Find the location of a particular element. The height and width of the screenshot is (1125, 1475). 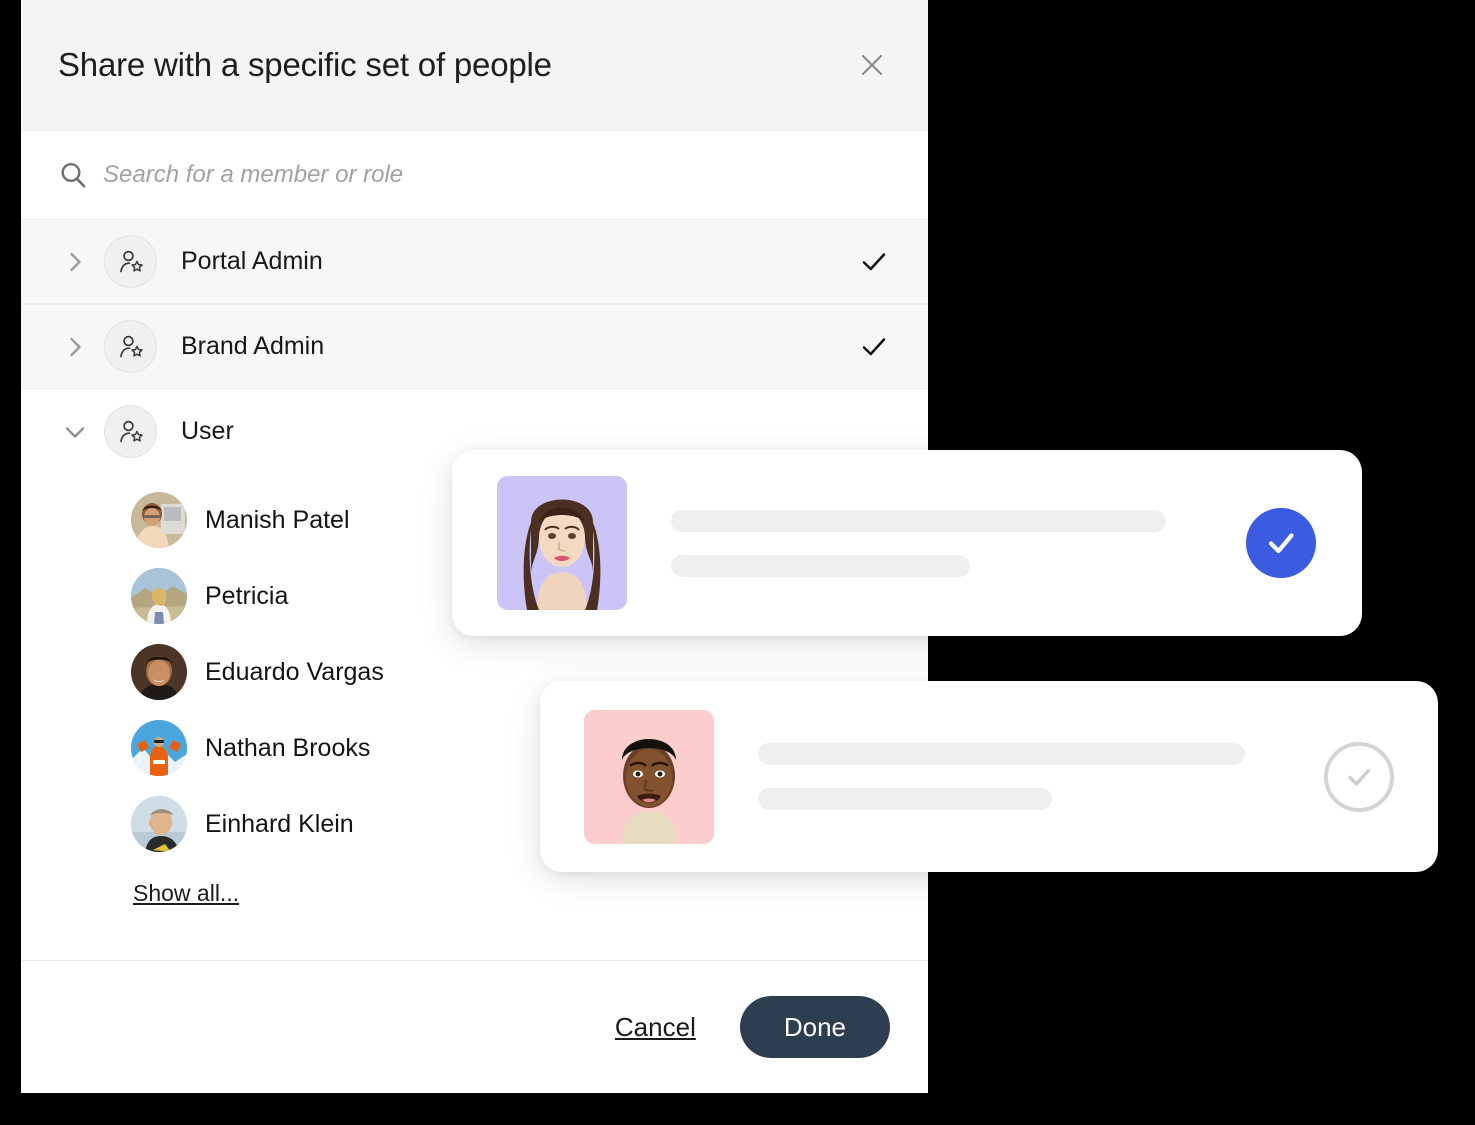

close-icon is located at coordinates (872, 65).